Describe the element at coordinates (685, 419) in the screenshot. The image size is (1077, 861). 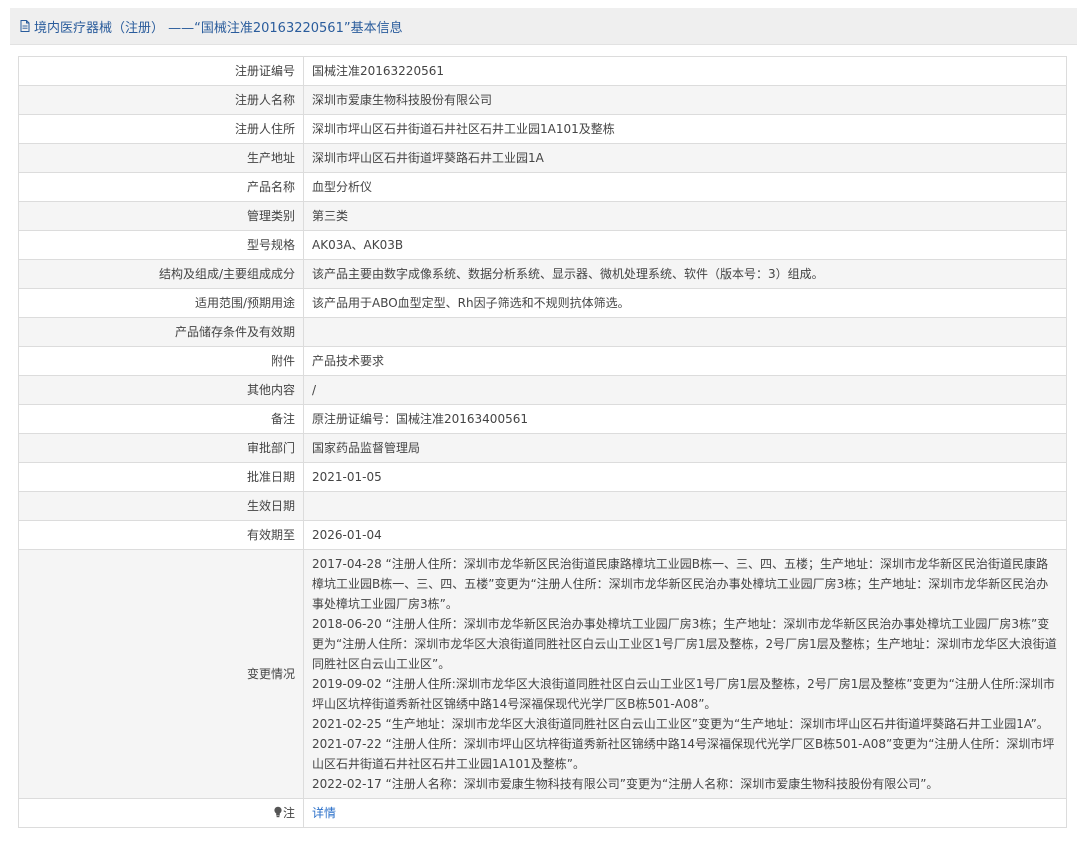
I see `field-value: 原注册证编号：国械注准20163400561` at that location.